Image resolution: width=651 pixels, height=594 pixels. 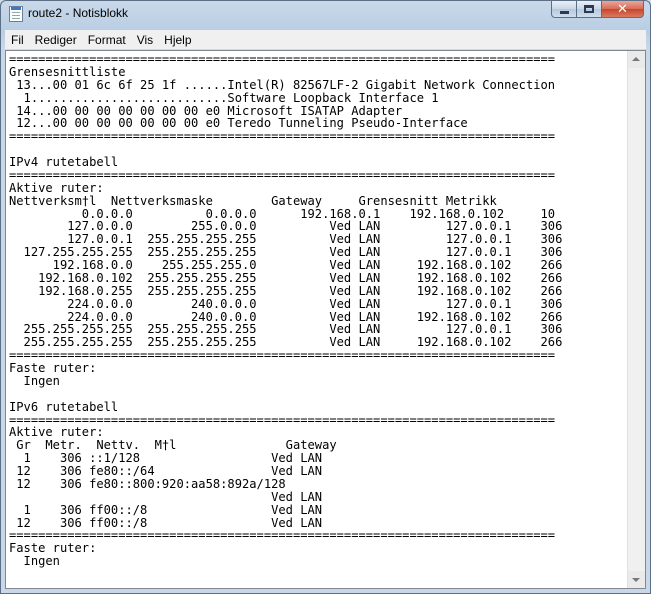 I want to click on menu-file: Fil, so click(x=17, y=40).